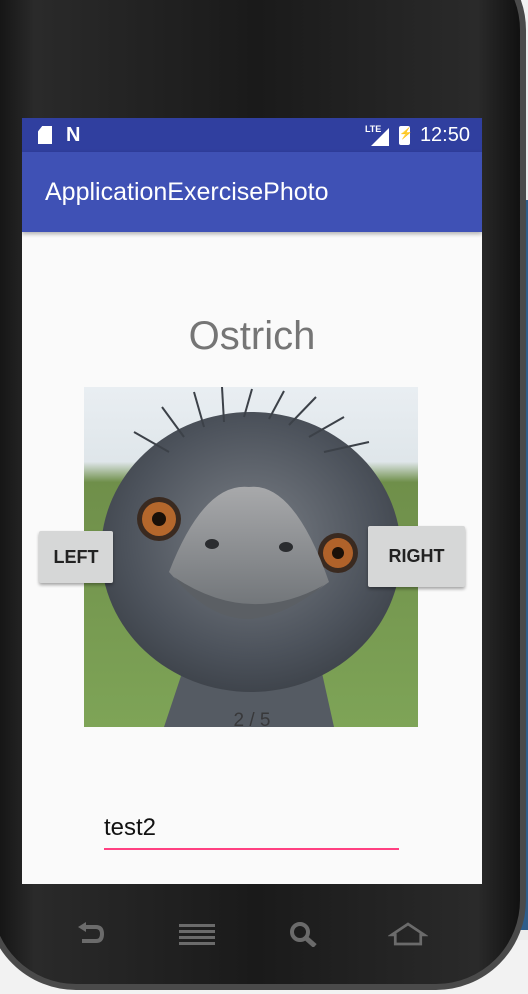  What do you see at coordinates (252, 720) in the screenshot?
I see `photo-counter: 2 / 5` at bounding box center [252, 720].